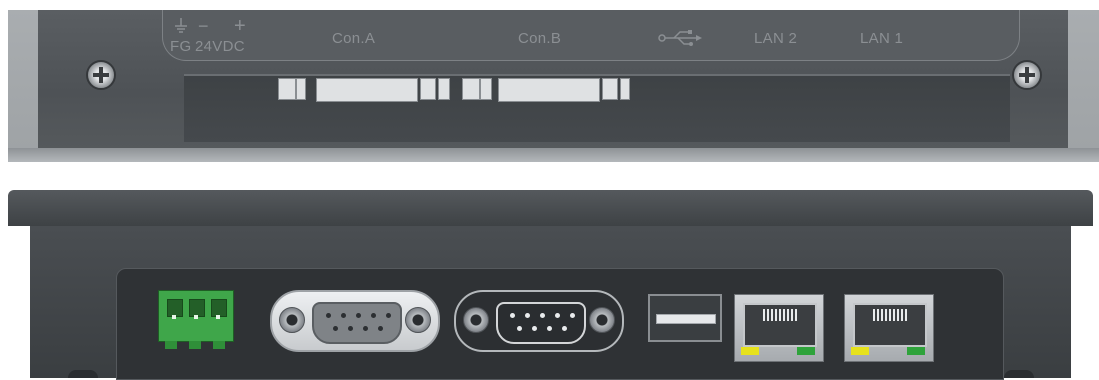 The image size is (1099, 380). I want to click on plus-label: +, so click(240, 26).